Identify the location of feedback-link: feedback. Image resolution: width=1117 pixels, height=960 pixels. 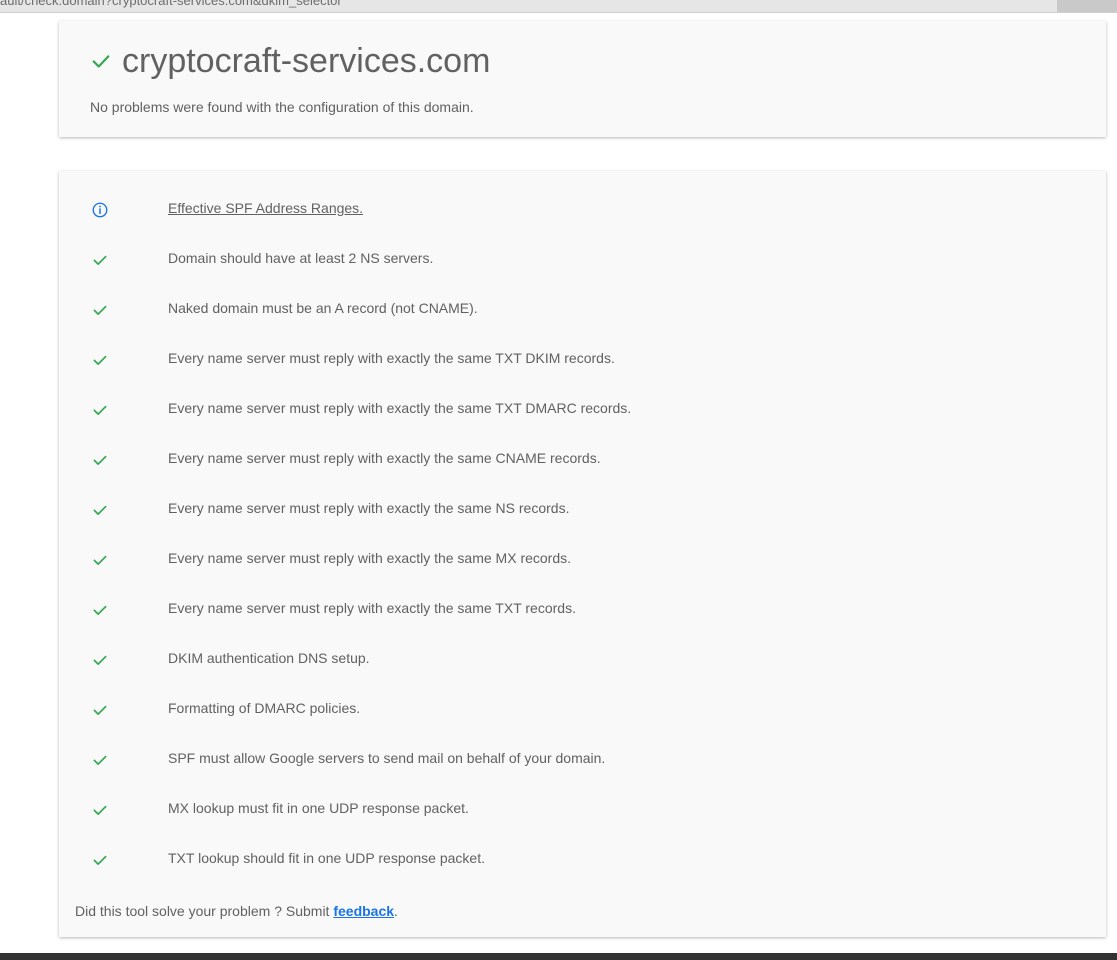
(363, 911).